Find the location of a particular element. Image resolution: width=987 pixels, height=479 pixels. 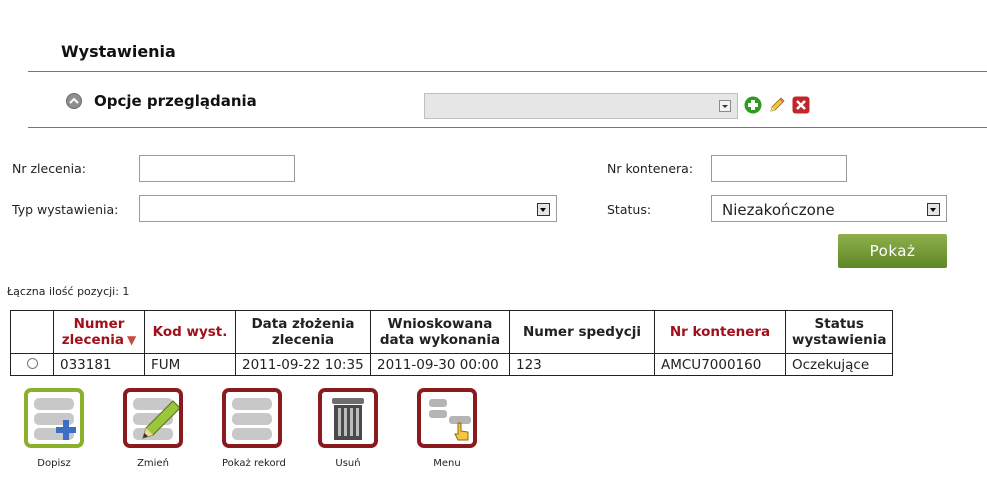

order-no-cell: 033181 is located at coordinates (99, 364).